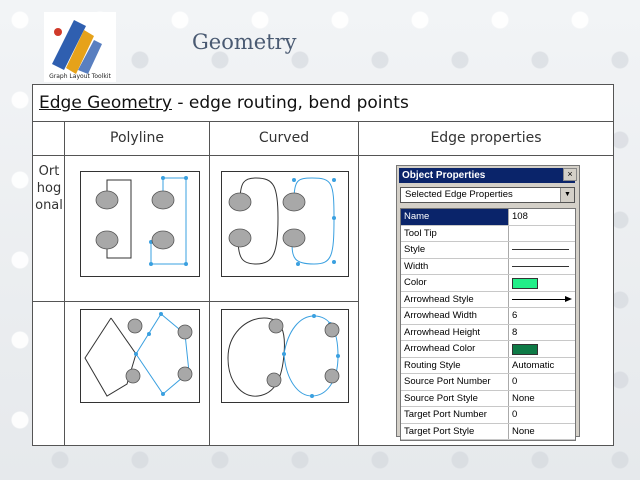  Describe the element at coordinates (455, 415) in the screenshot. I see `property-name: Target Port Number` at that location.